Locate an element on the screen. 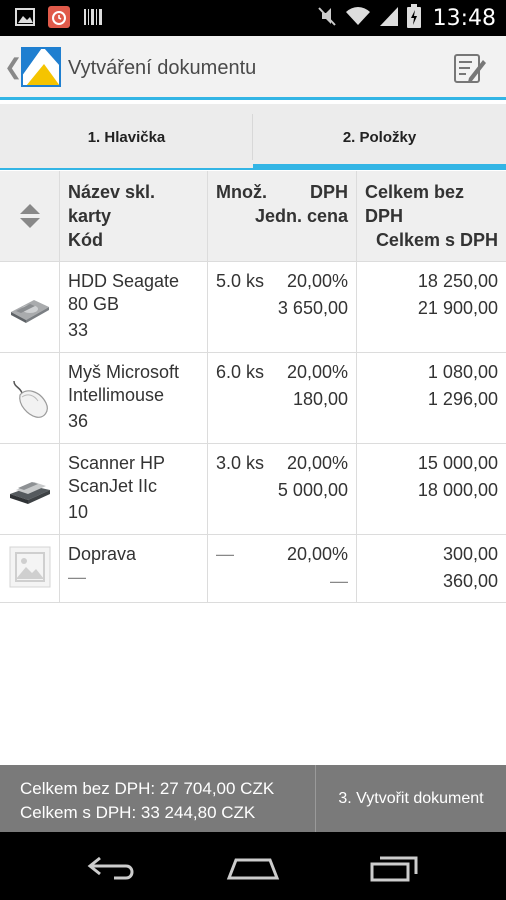 The width and height of the screenshot is (506, 900). recent-apps-nav-icon is located at coordinates (395, 867).